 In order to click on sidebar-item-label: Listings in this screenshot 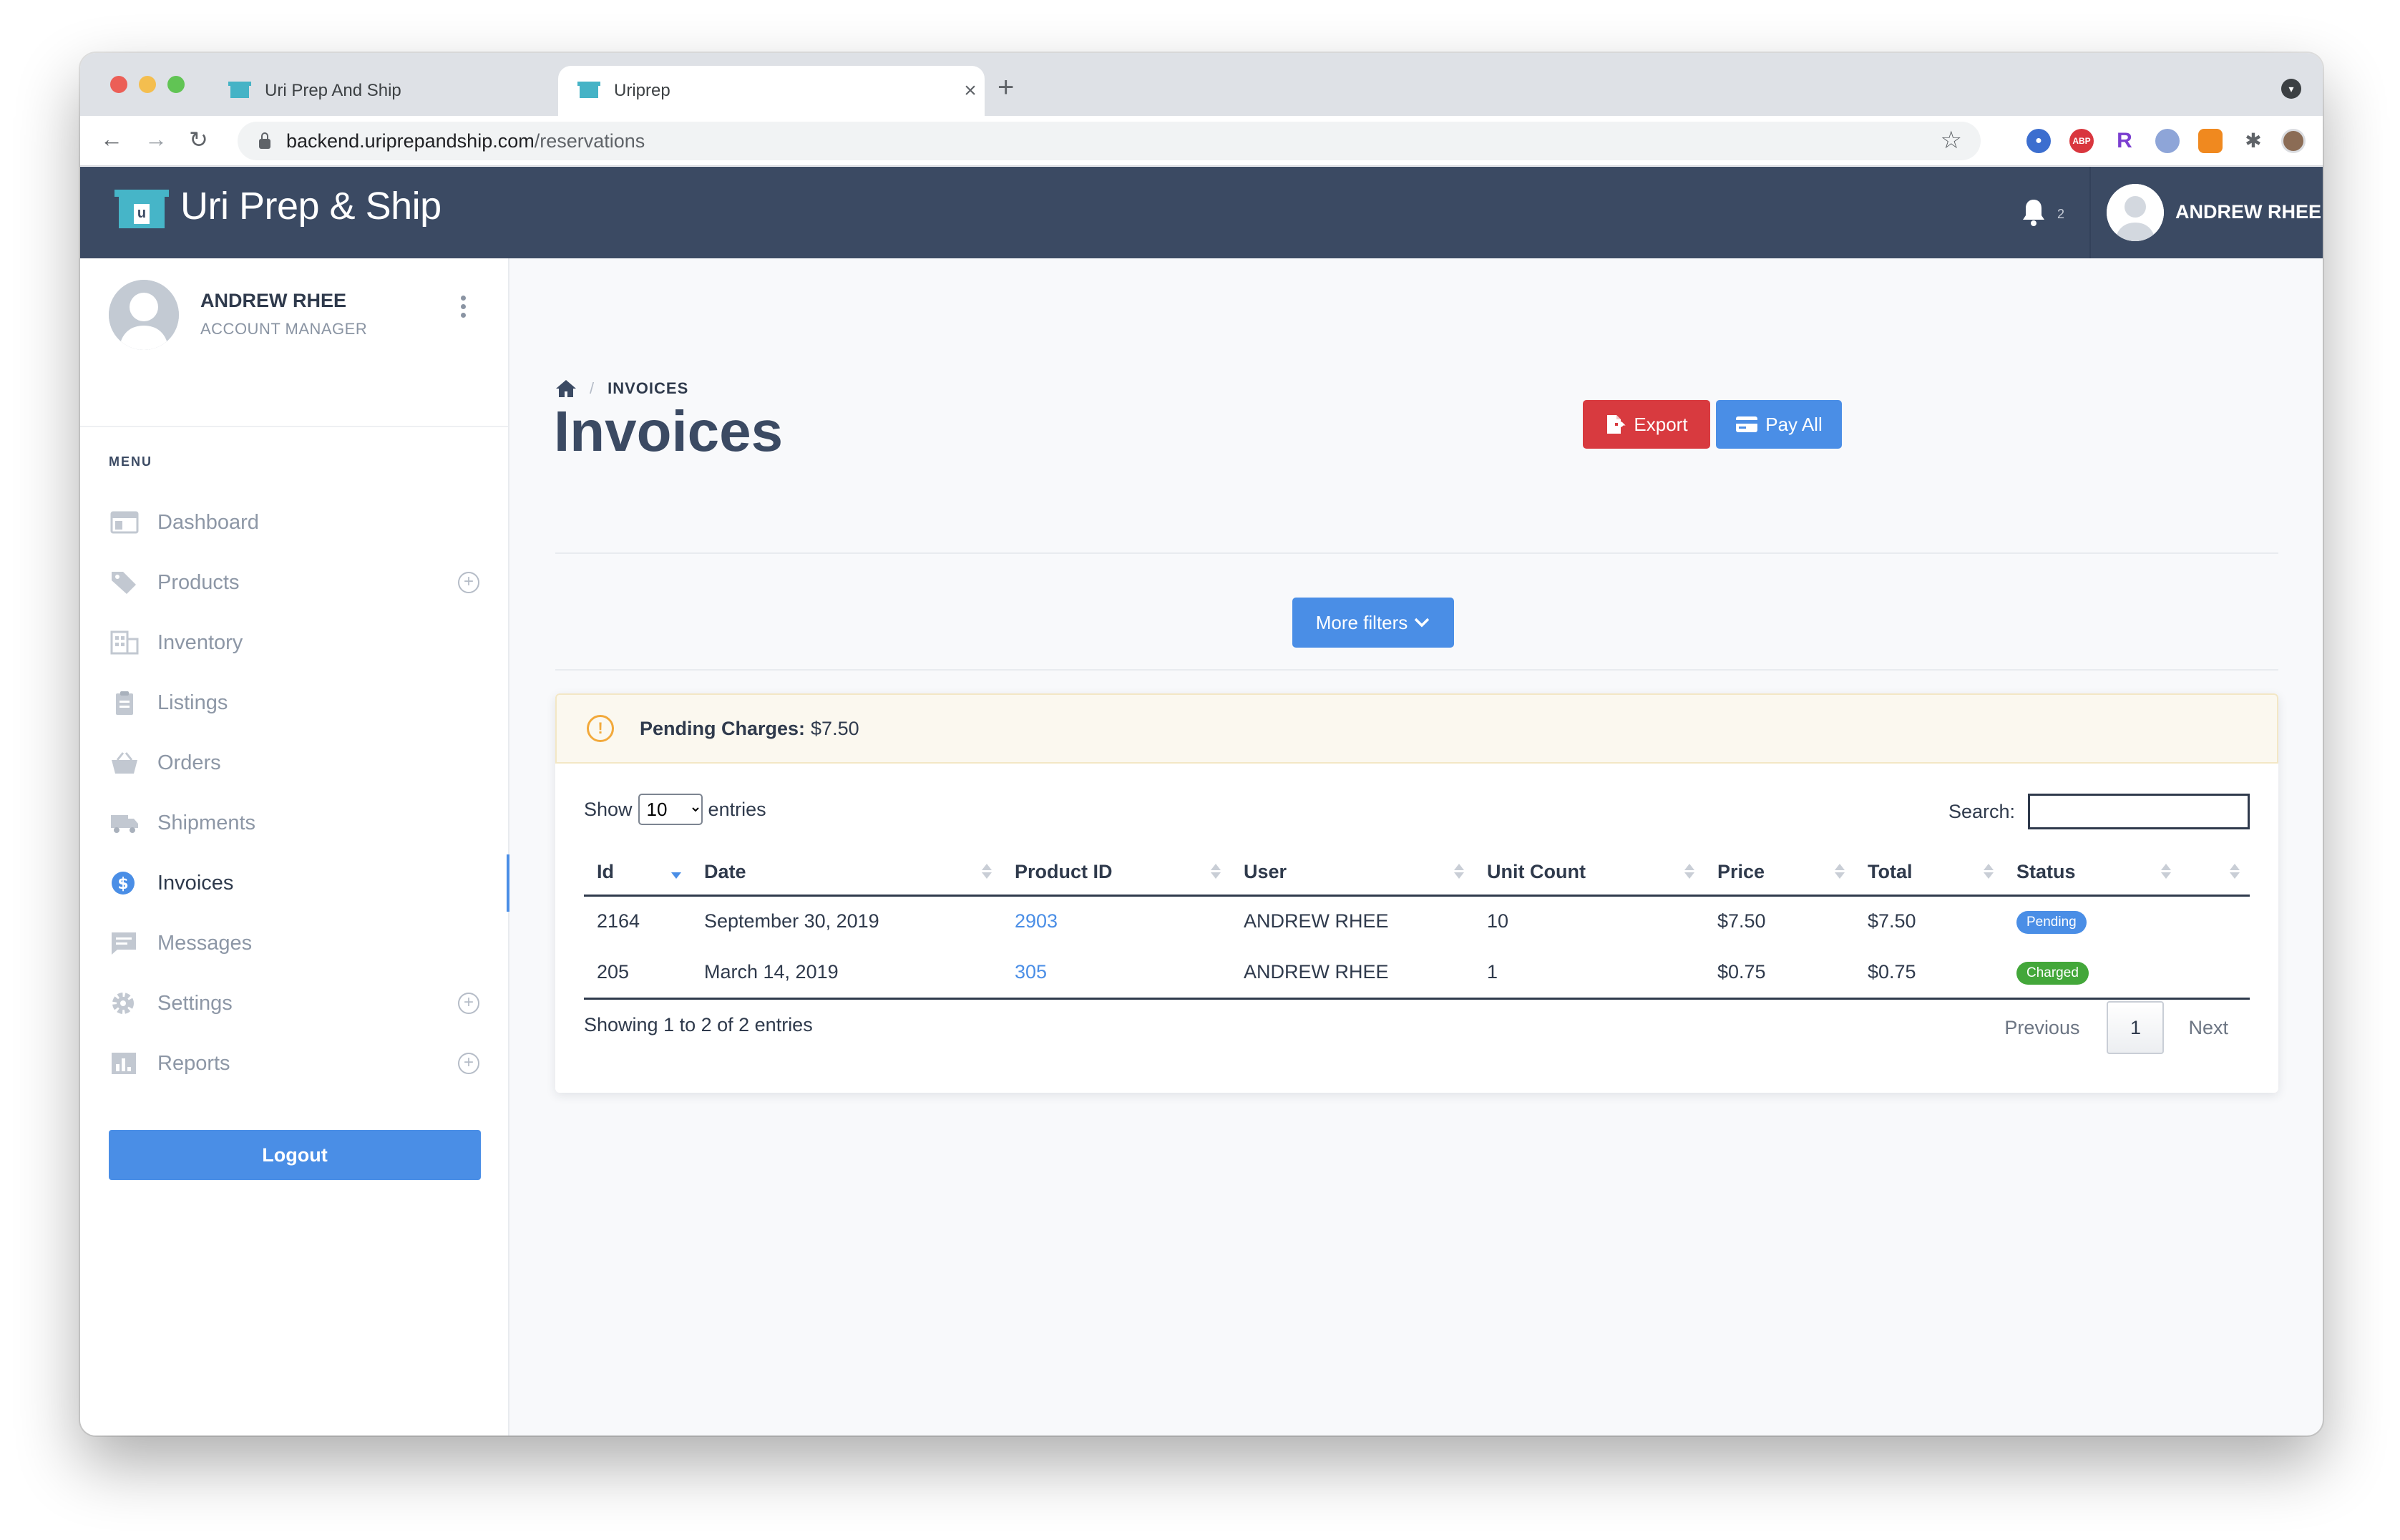, I will do `click(193, 702)`.